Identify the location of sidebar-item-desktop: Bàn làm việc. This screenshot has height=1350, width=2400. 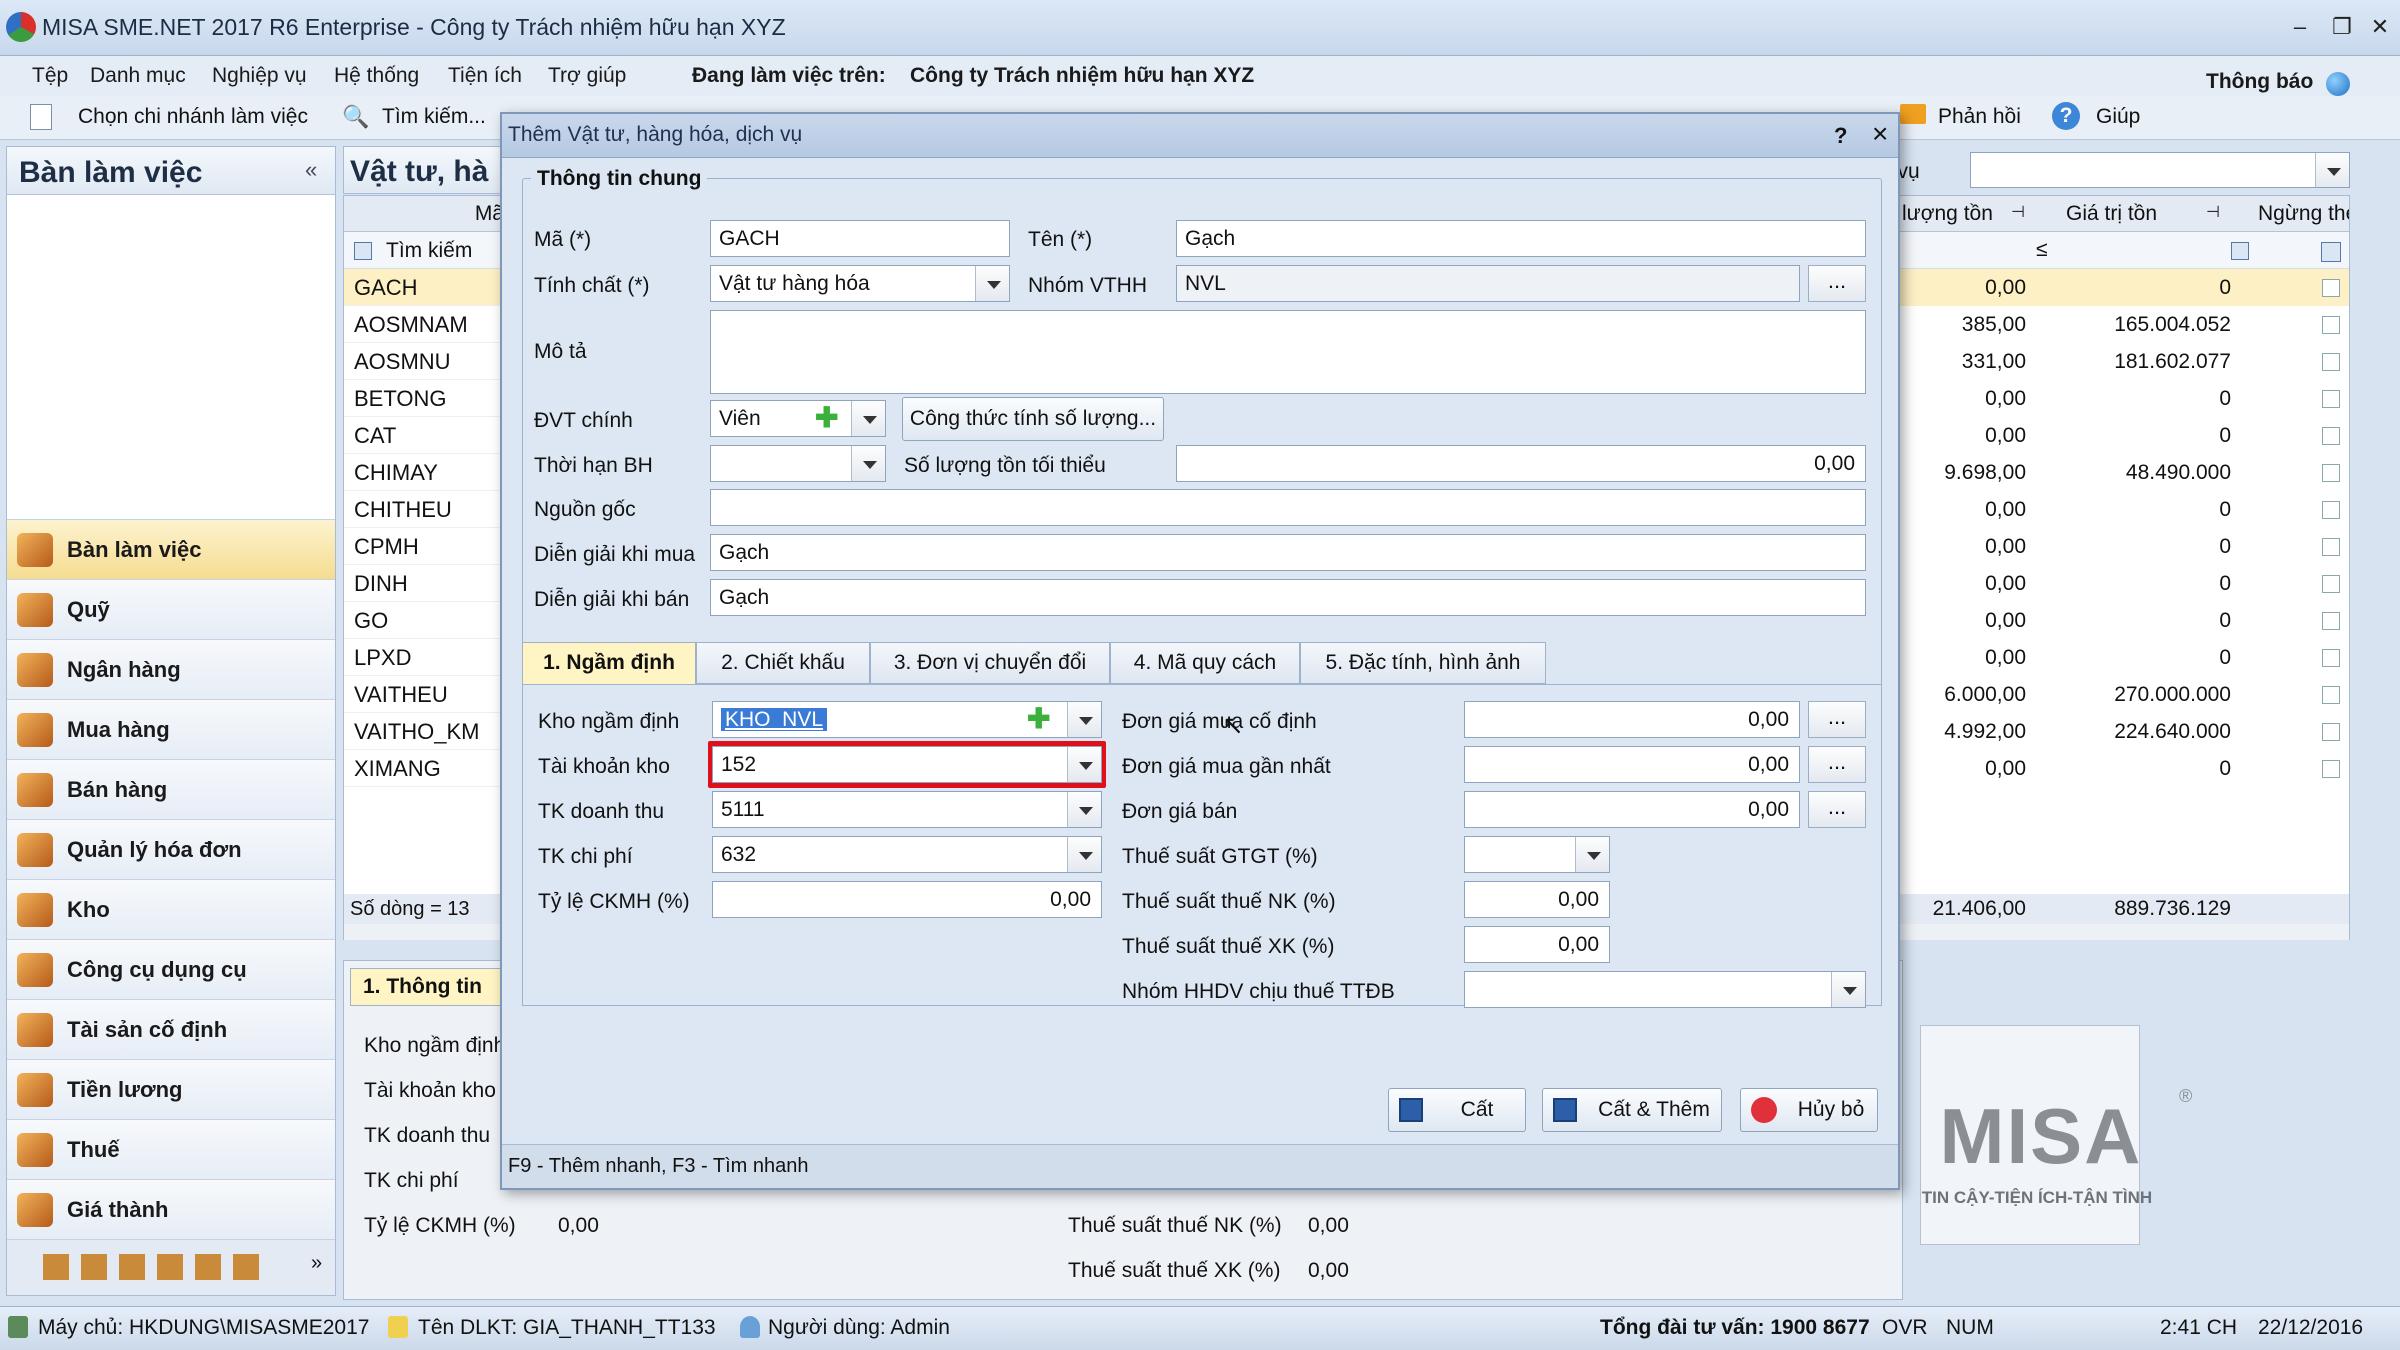
(171, 549).